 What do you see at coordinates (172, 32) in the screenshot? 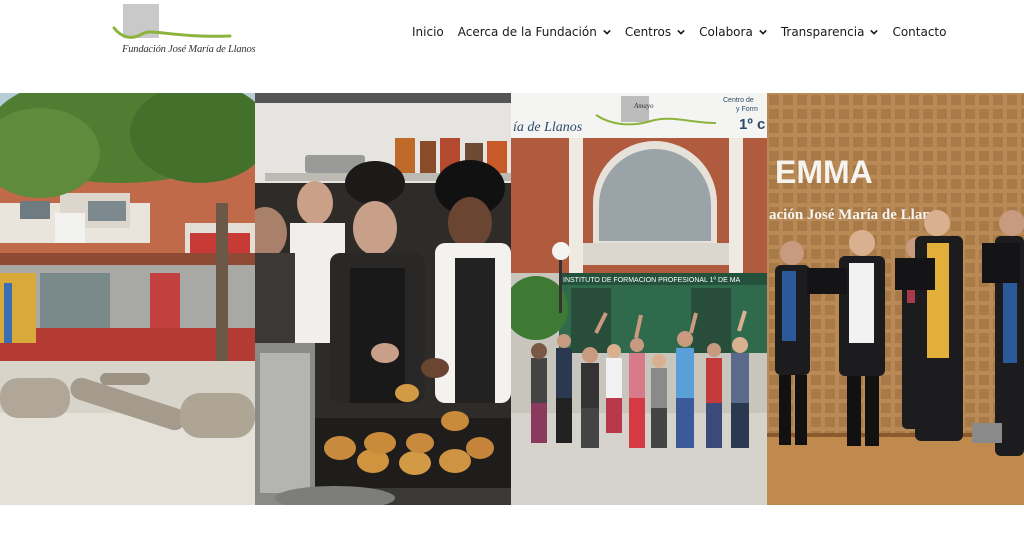
I see `logo-swoosh-icon` at bounding box center [172, 32].